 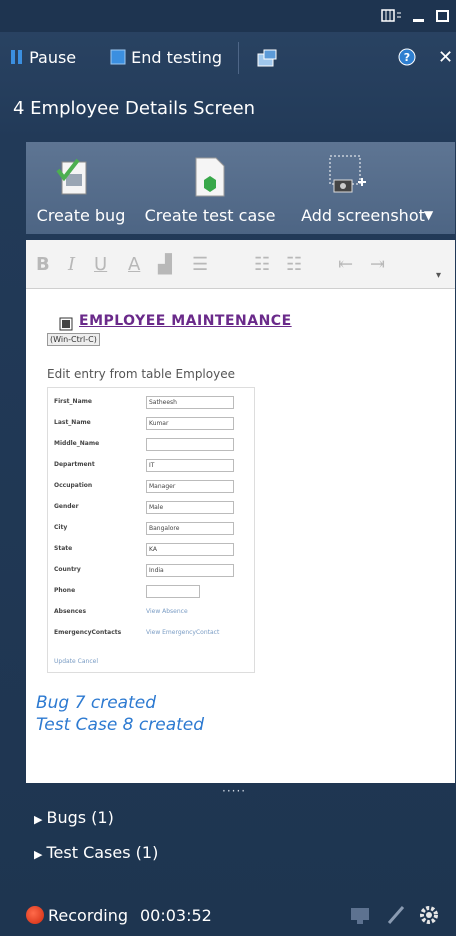 What do you see at coordinates (442, 276) in the screenshot?
I see `overflow-icon: ▾` at bounding box center [442, 276].